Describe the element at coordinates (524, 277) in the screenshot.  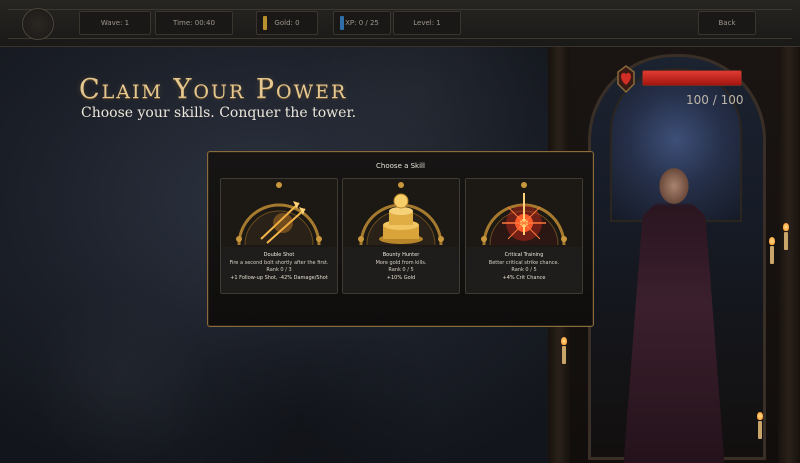
I see `skill-effect: +4% Crit Chance` at that location.